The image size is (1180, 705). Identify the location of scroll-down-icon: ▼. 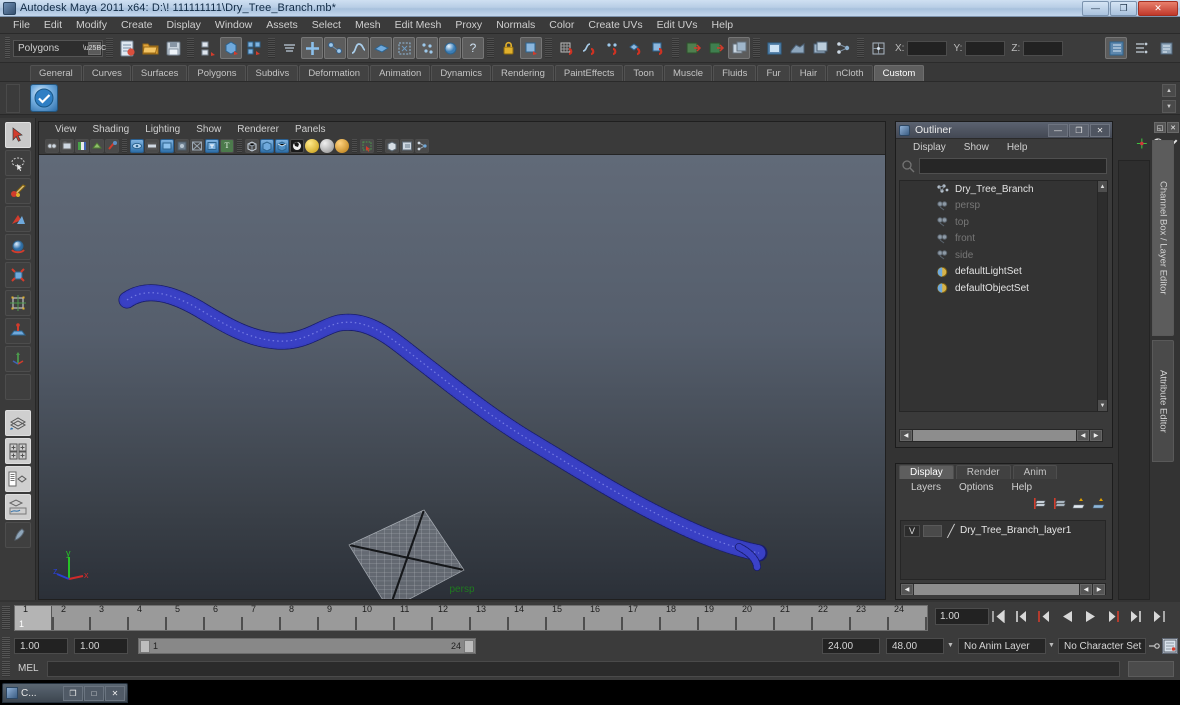
(1102, 405).